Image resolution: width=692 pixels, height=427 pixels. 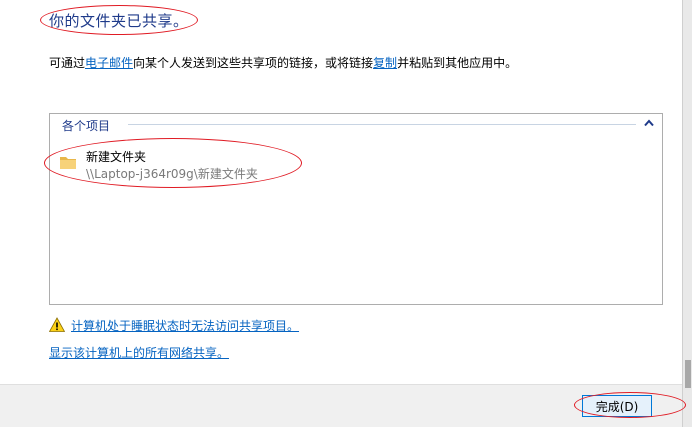 What do you see at coordinates (109, 63) in the screenshot?
I see `email-link: 电子邮件` at bounding box center [109, 63].